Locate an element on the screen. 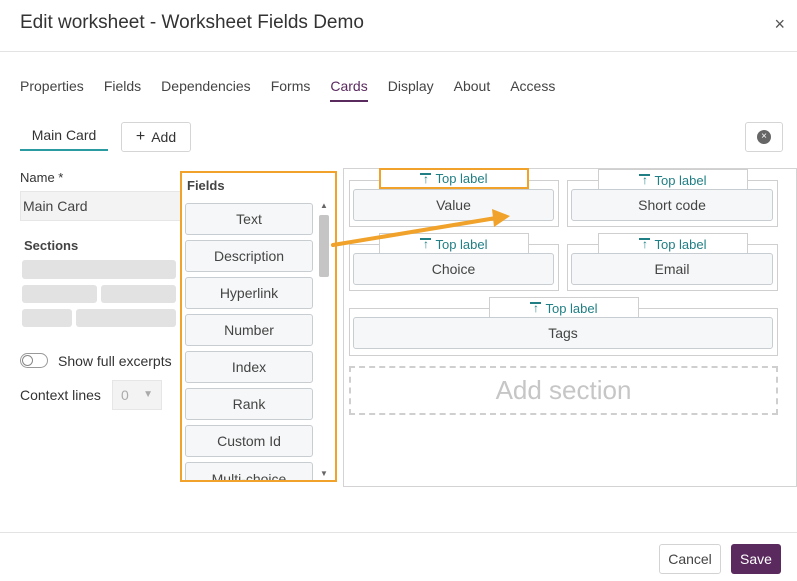 The width and height of the screenshot is (797, 581). scroll-thumb is located at coordinates (324, 246).